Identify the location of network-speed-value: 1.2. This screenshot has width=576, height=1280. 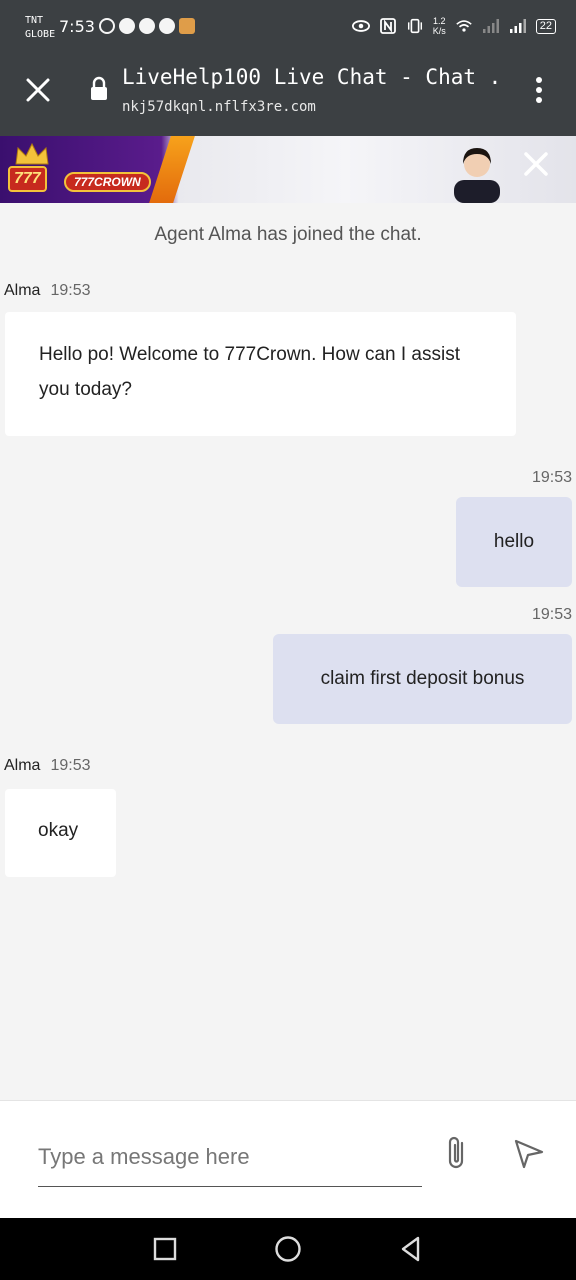
(439, 21).